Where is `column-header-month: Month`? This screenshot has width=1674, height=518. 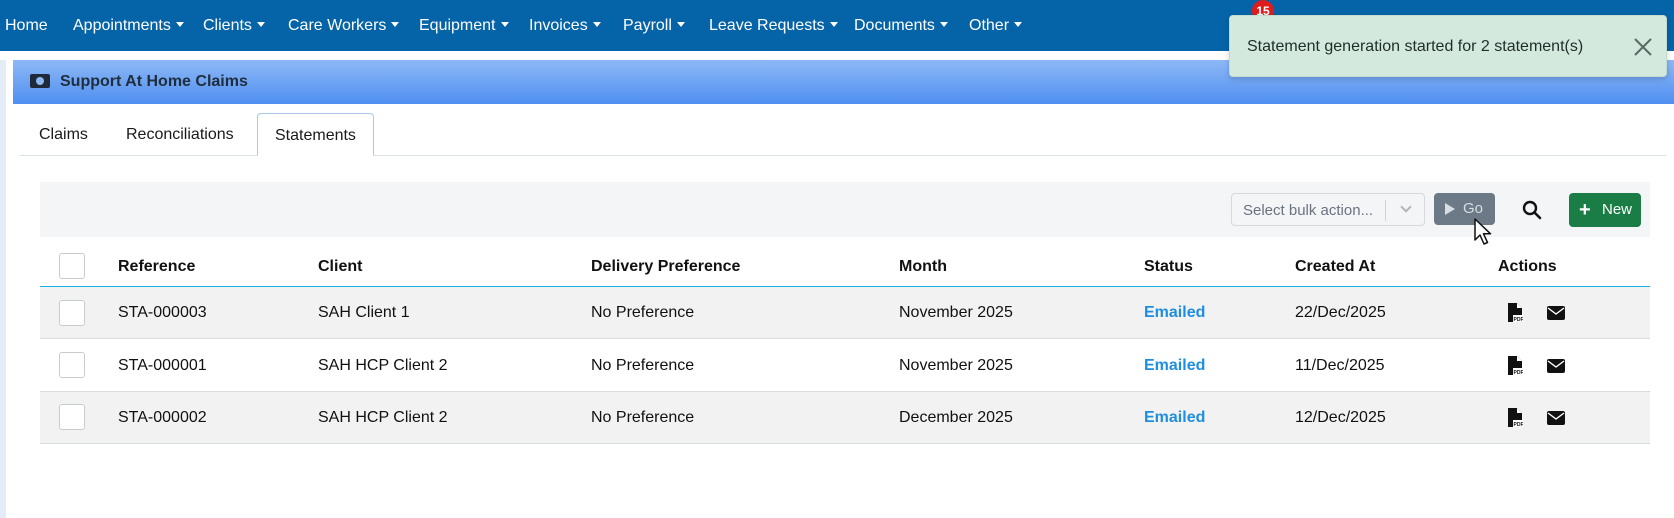
column-header-month: Month is located at coordinates (923, 267).